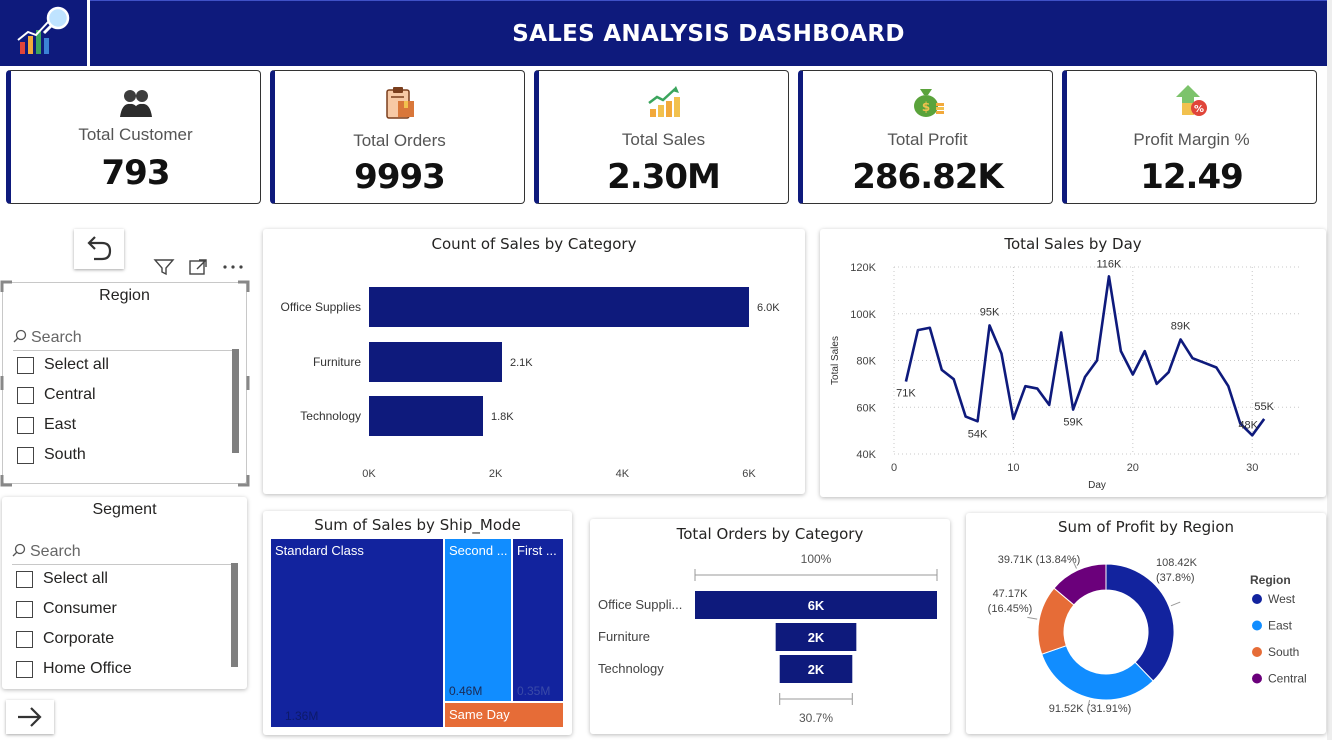  What do you see at coordinates (502, 417) in the screenshot?
I see `data-label: 1.8K` at bounding box center [502, 417].